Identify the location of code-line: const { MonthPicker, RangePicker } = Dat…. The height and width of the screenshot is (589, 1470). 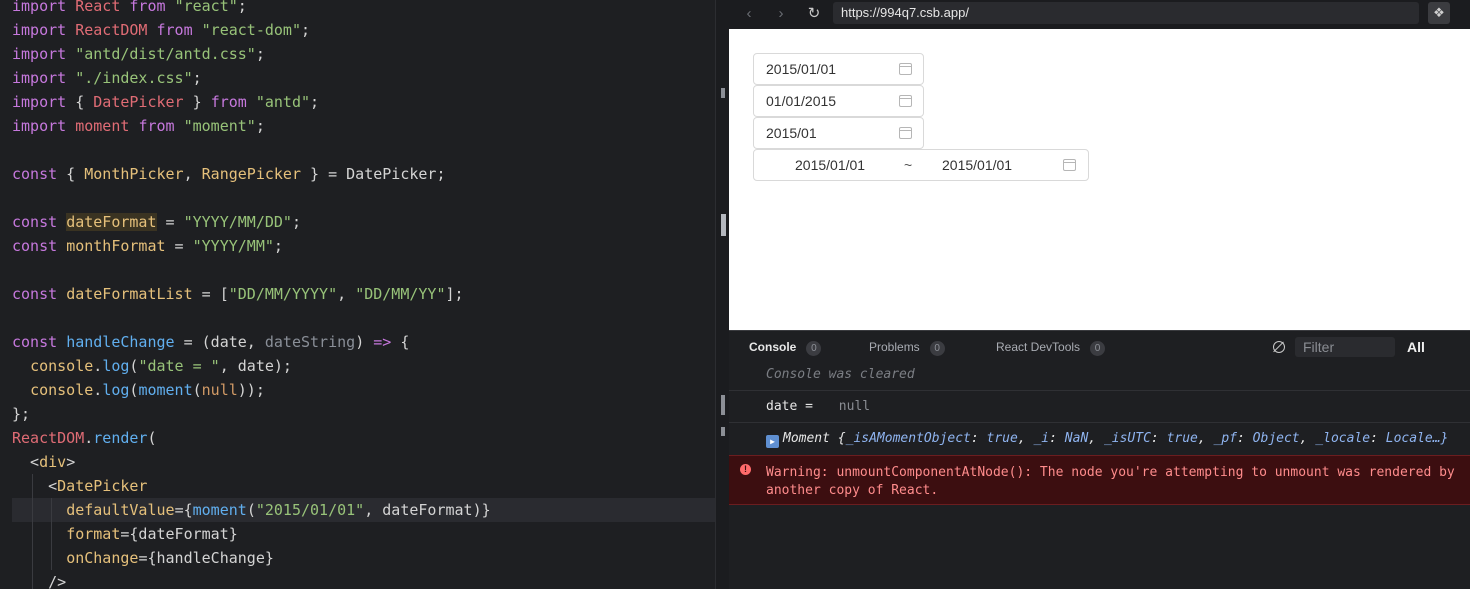
(229, 174).